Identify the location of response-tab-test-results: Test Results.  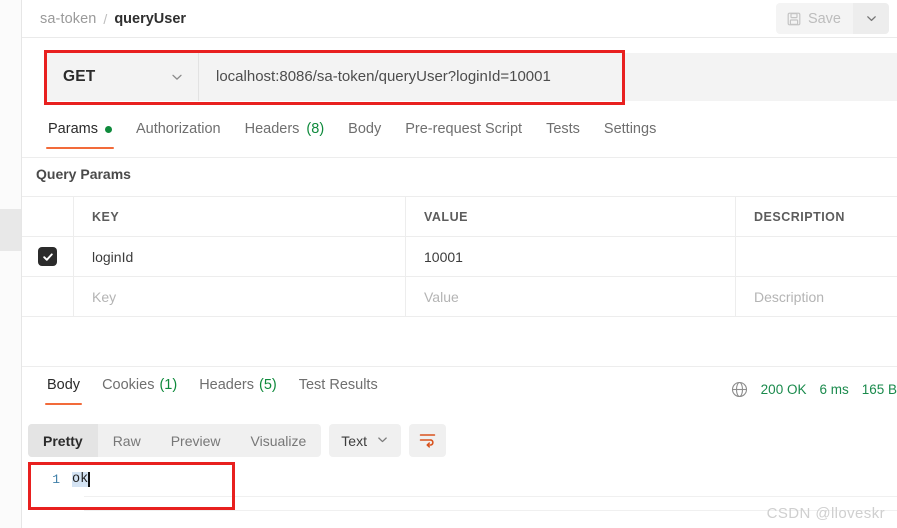
(338, 390).